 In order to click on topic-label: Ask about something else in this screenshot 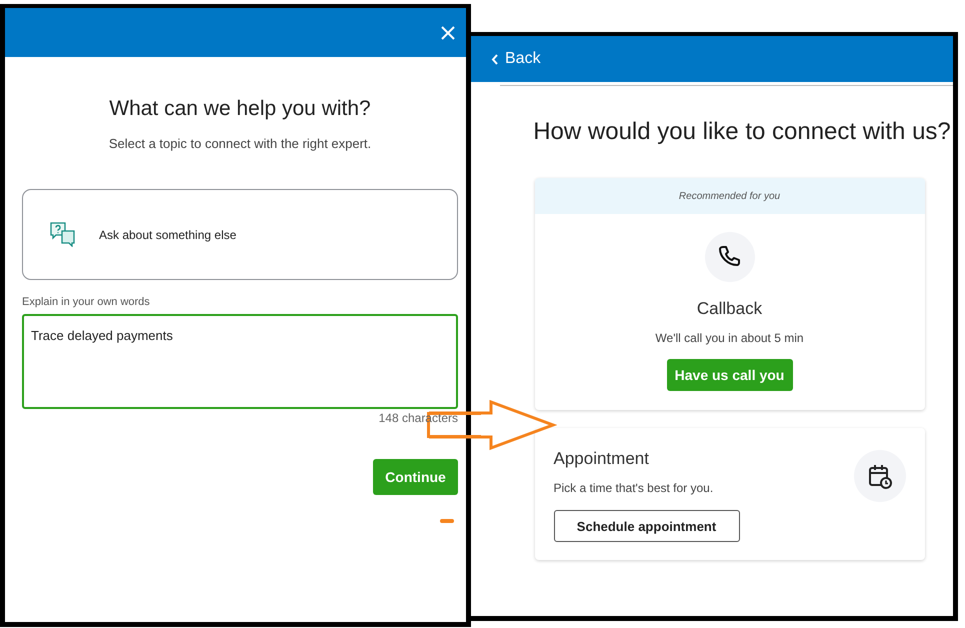, I will do `click(167, 235)`.